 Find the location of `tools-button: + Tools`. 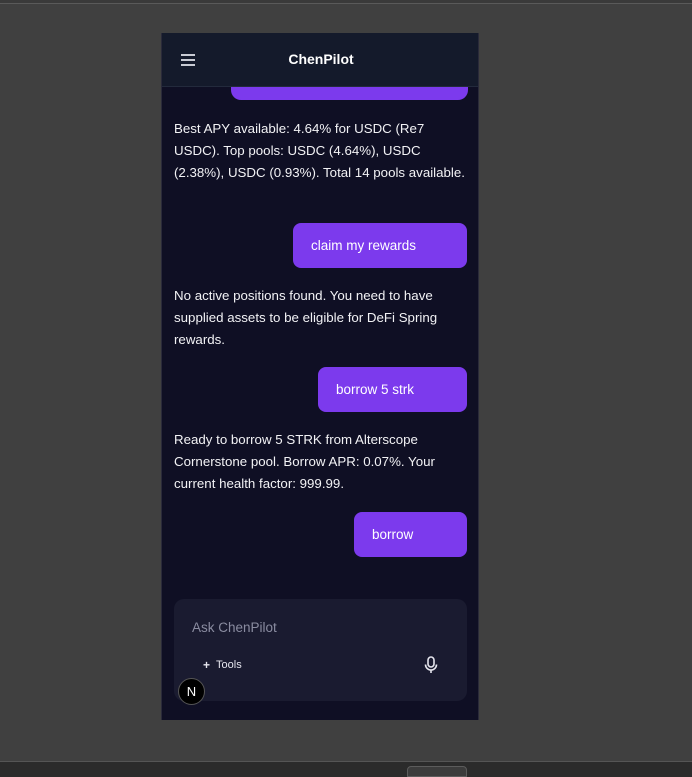

tools-button: + Tools is located at coordinates (222, 665).